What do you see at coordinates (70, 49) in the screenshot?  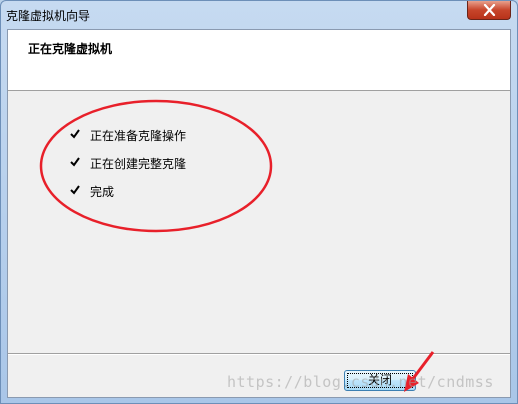 I see `page-title: 正在克隆虚拟机` at bounding box center [70, 49].